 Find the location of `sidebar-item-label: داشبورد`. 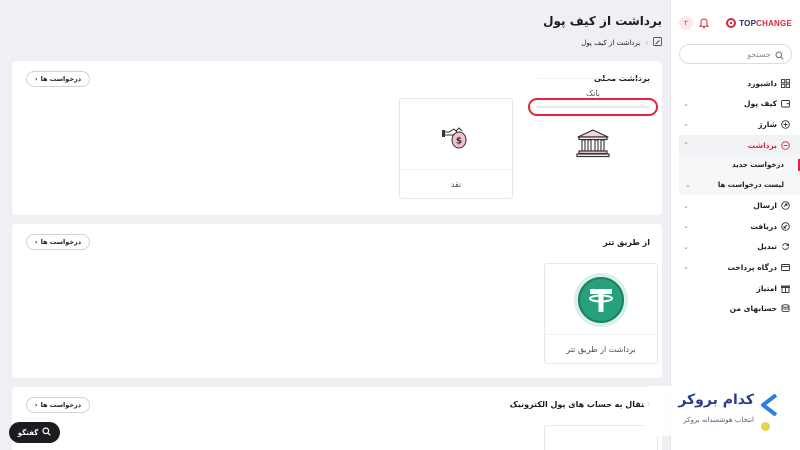

sidebar-item-label: داشبورد is located at coordinates (762, 83).